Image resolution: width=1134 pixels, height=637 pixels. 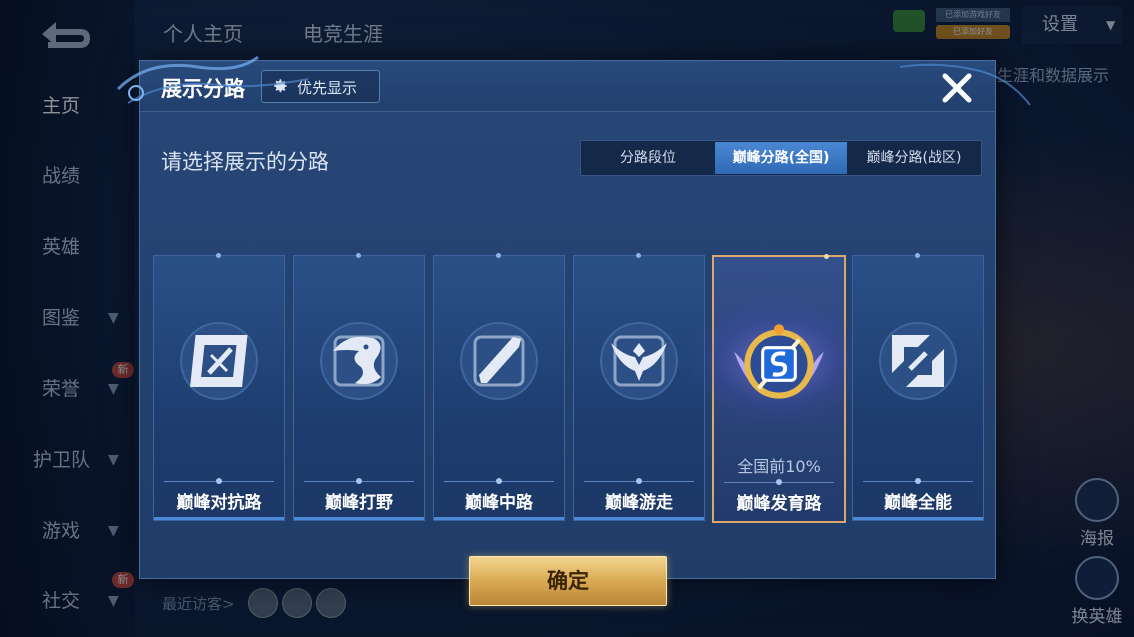 What do you see at coordinates (499, 503) in the screenshot?
I see `lane-name: 巅峰中路` at bounding box center [499, 503].